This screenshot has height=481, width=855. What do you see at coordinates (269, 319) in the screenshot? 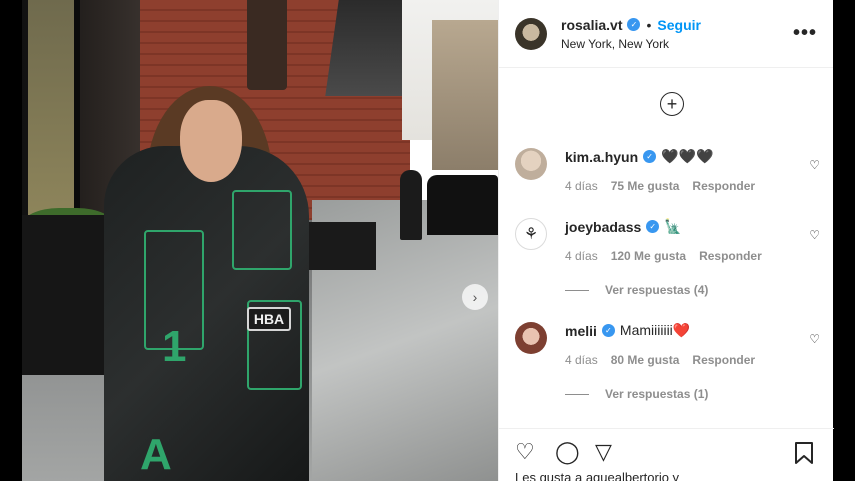
I see `jacket-patch: HBA` at bounding box center [269, 319].